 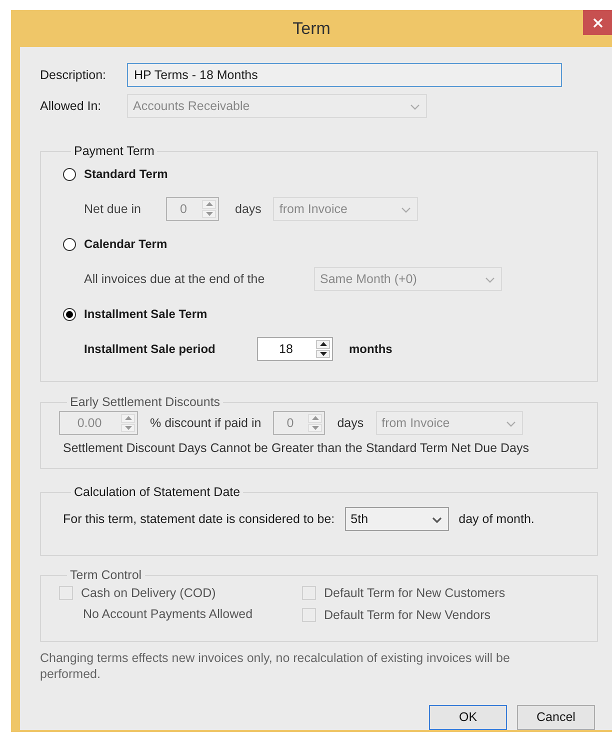 I want to click on unit-label: months, so click(x=370, y=349).